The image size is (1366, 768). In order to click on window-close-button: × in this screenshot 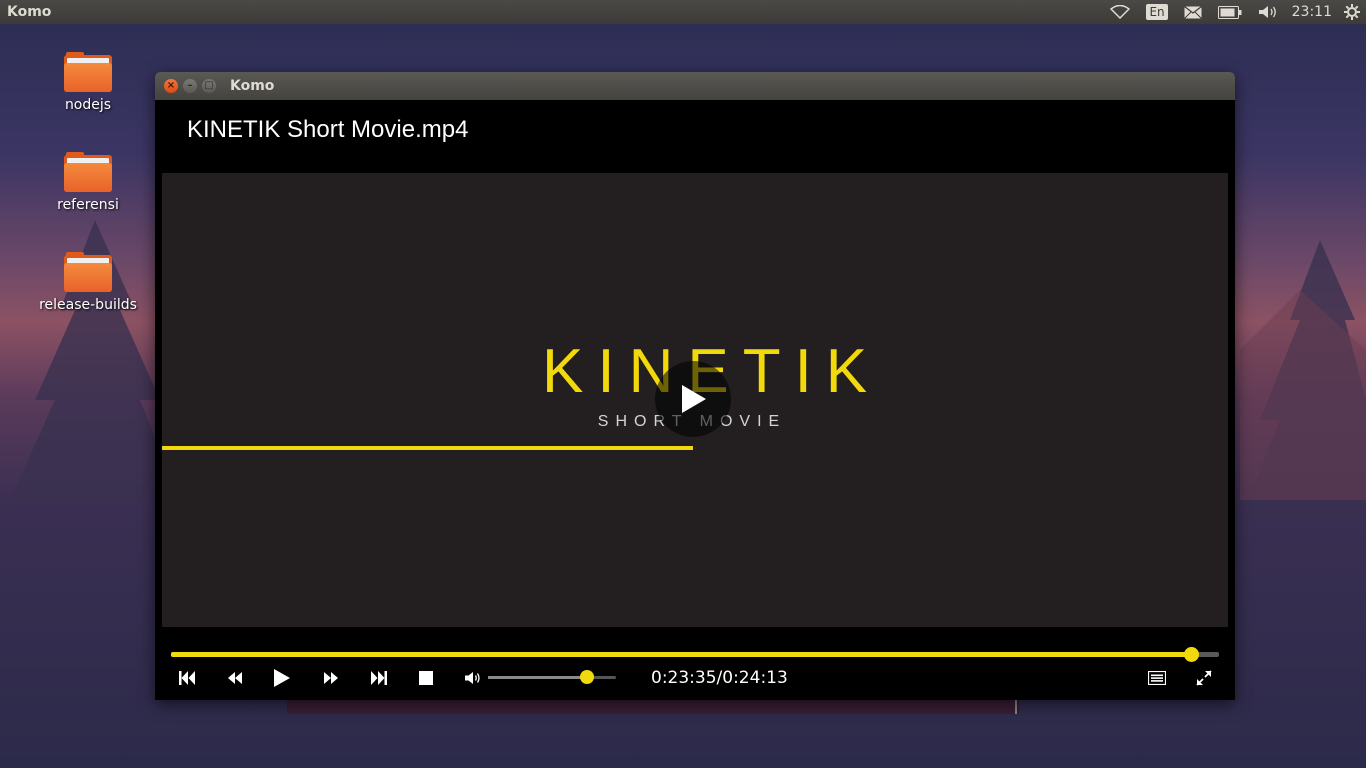, I will do `click(171, 86)`.